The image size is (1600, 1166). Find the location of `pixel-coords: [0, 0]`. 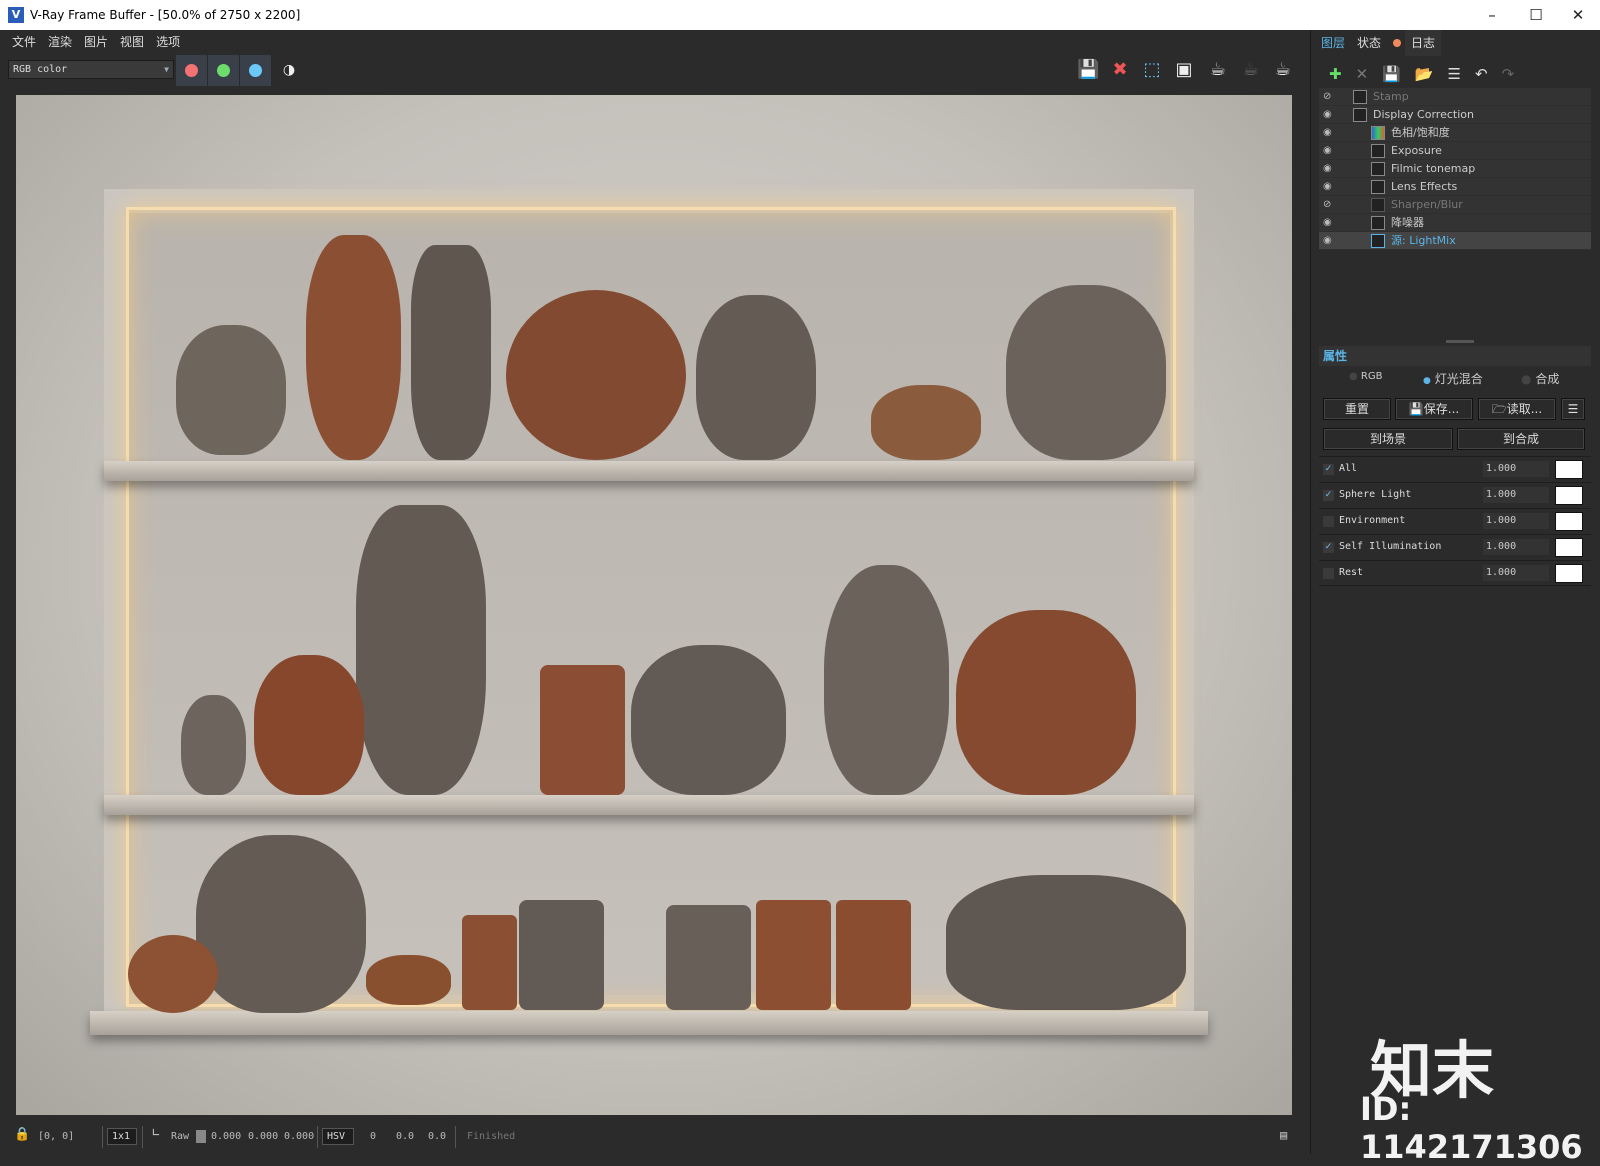

pixel-coords: [0, 0] is located at coordinates (56, 1136).